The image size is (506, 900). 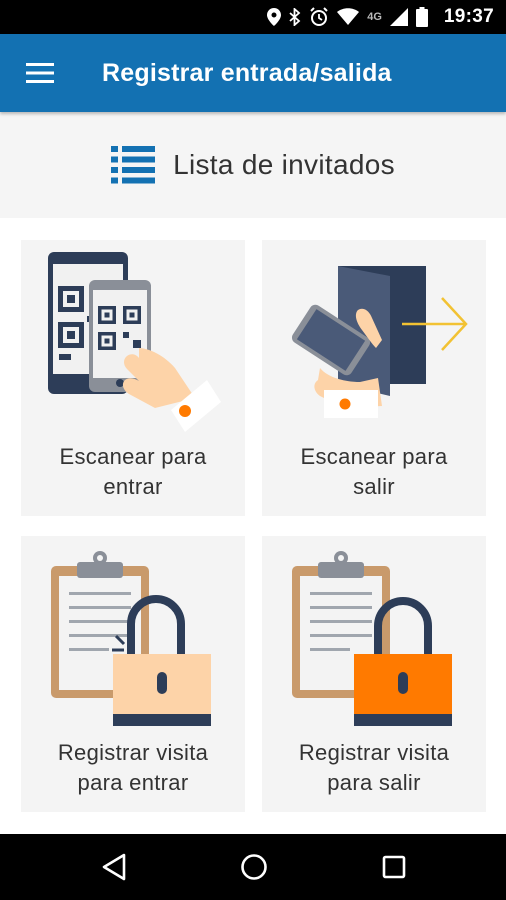 I want to click on location-icon, so click(x=274, y=17).